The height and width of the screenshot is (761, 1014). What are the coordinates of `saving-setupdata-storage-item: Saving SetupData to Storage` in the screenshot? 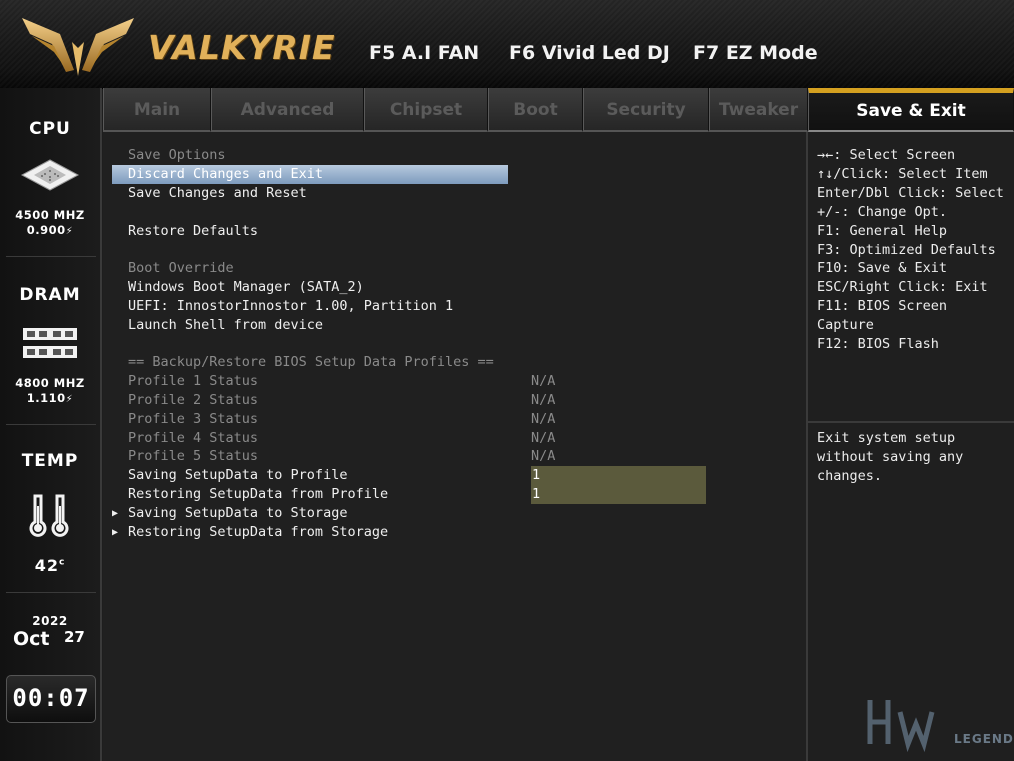 It's located at (237, 513).